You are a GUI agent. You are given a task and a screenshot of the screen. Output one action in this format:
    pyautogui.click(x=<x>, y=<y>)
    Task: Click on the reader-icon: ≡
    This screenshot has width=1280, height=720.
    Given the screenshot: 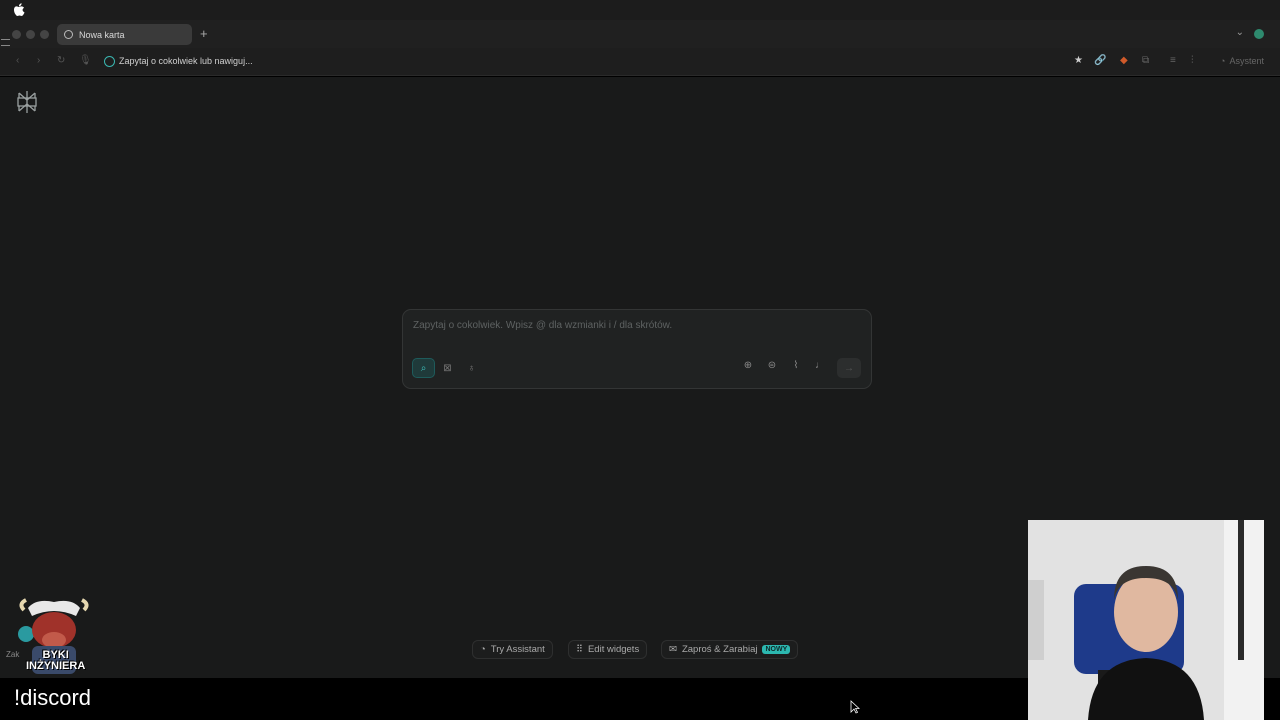 What is the action you would take?
    pyautogui.click(x=1173, y=60)
    